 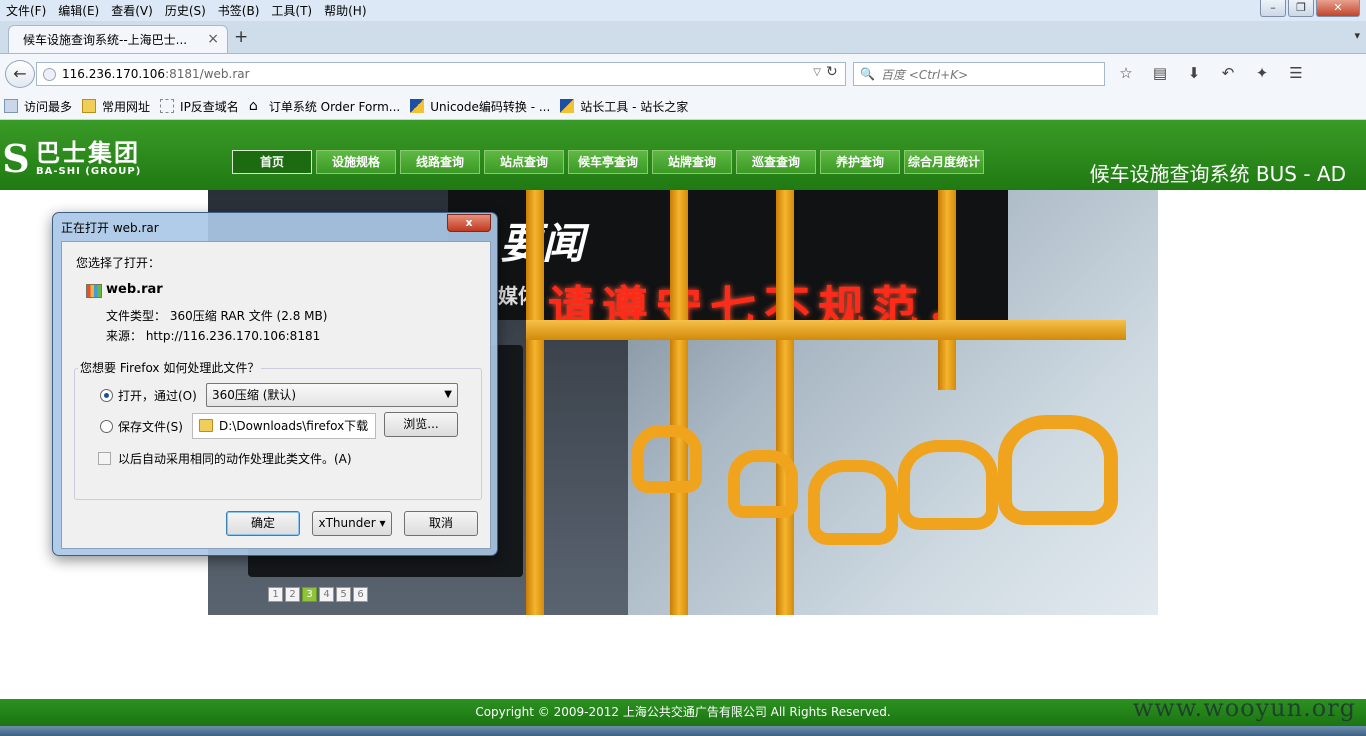 What do you see at coordinates (241, 37) in the screenshot?
I see `new-tab-button: +` at bounding box center [241, 37].